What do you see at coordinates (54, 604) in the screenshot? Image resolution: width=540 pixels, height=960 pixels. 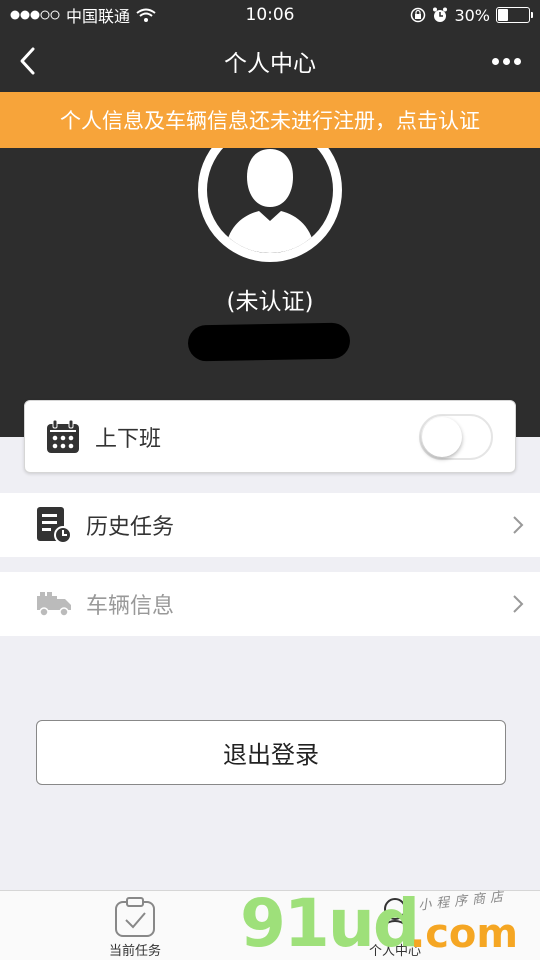 I see `truck-icon` at bounding box center [54, 604].